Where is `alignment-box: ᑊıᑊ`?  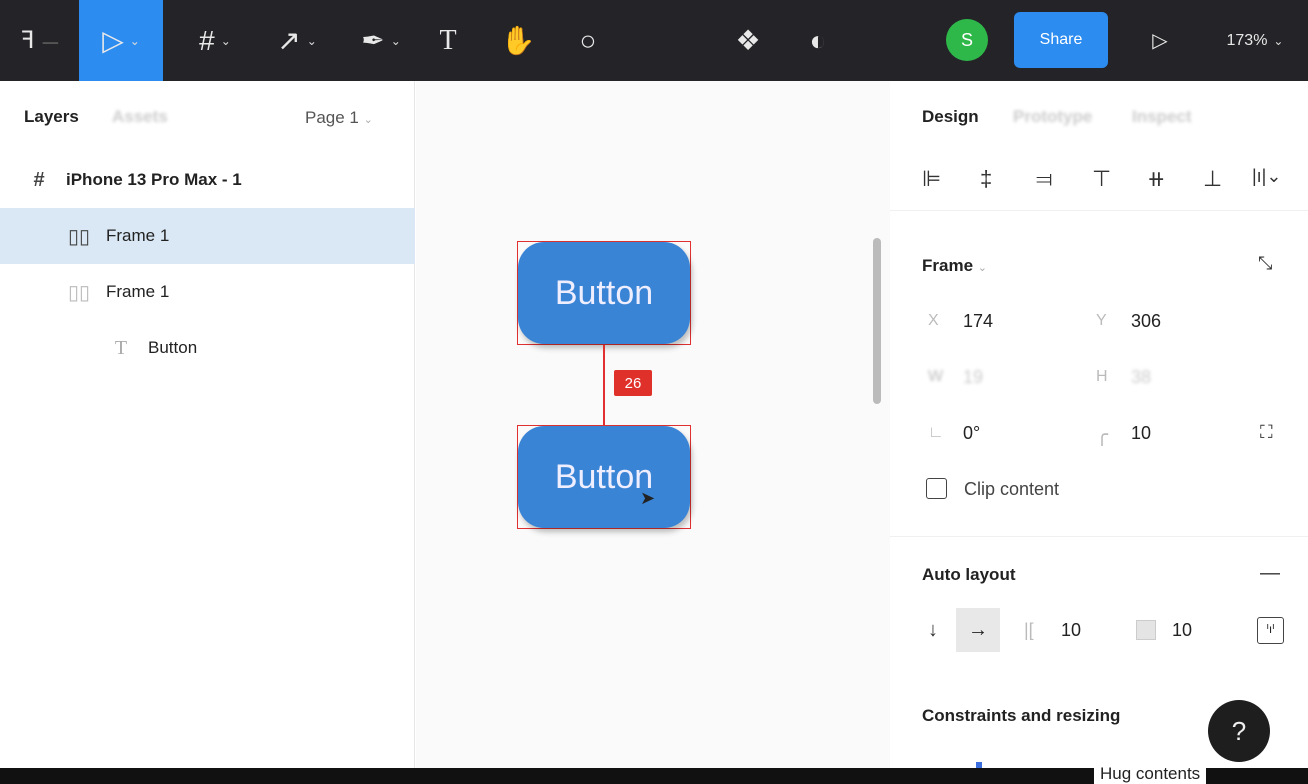 alignment-box: ᑊıᑊ is located at coordinates (1270, 630).